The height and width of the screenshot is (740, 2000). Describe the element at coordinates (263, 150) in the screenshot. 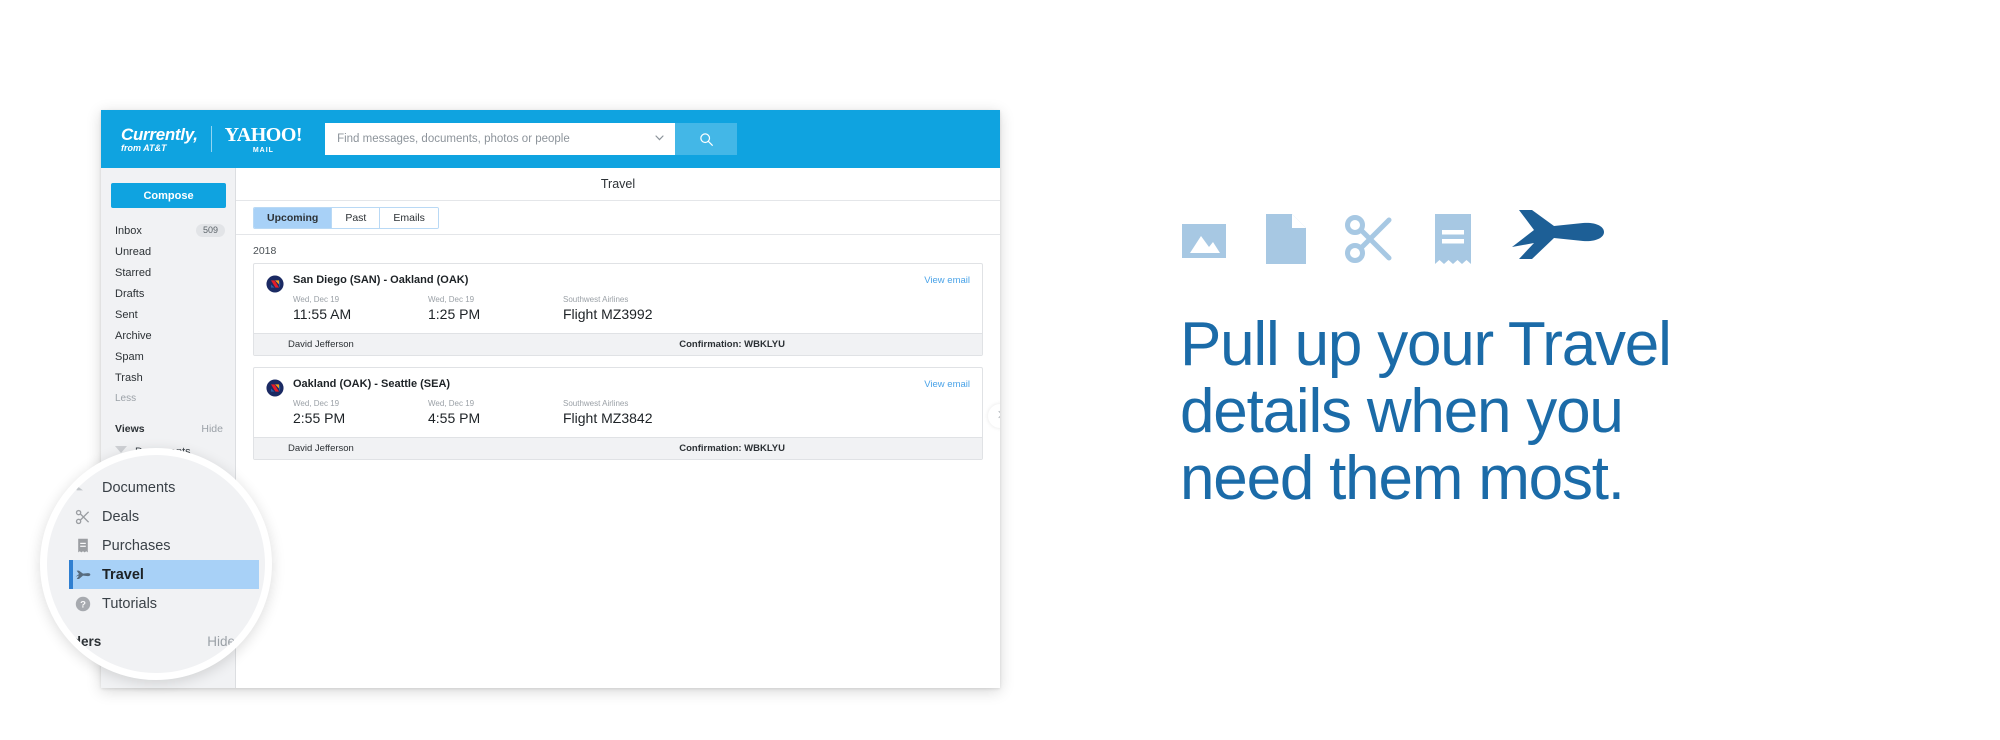

I see `yahoo-logo-secondary: MAIL` at that location.